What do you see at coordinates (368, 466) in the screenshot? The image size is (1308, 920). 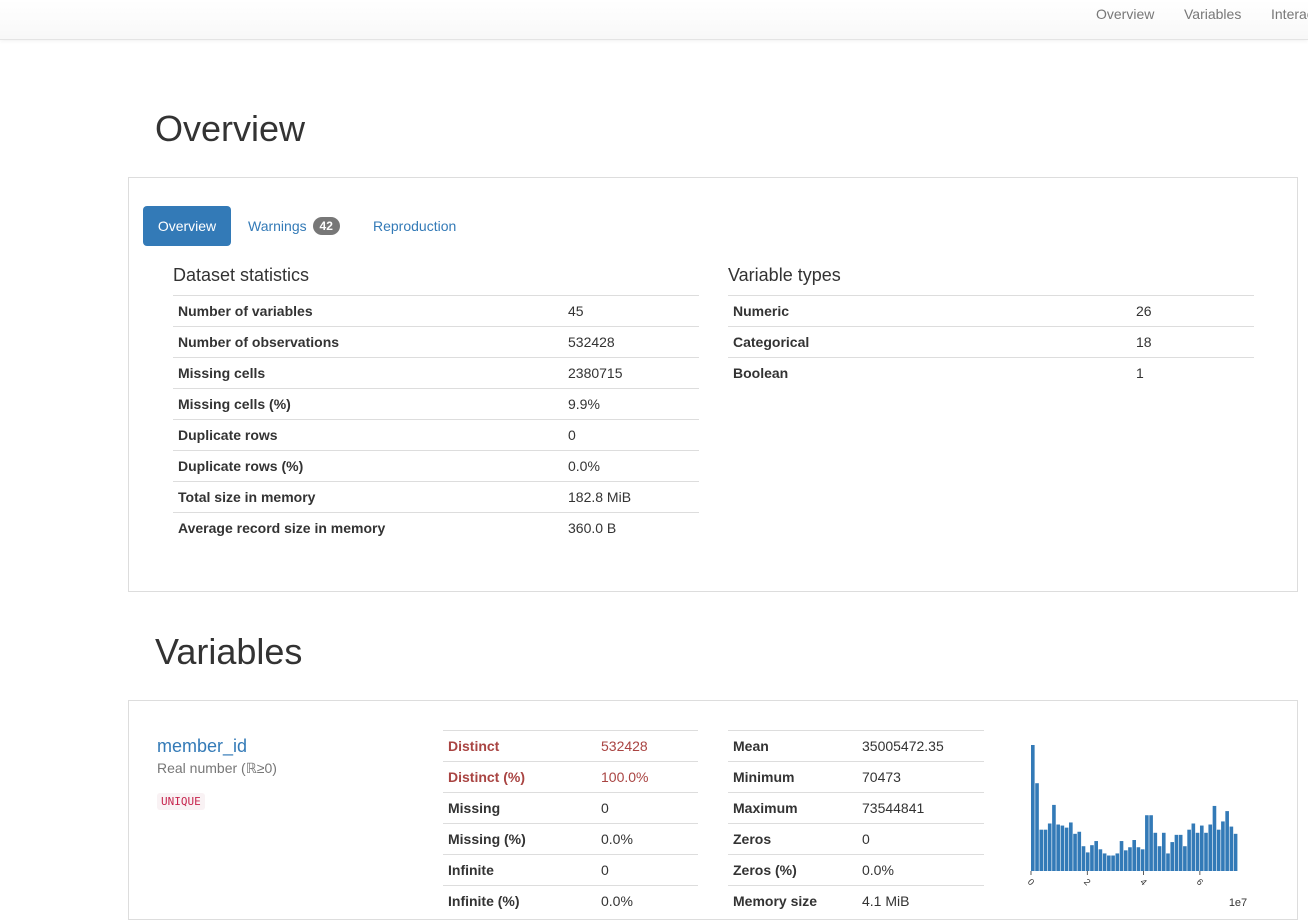 I see `stat-label: Duplicate rows (%)` at bounding box center [368, 466].